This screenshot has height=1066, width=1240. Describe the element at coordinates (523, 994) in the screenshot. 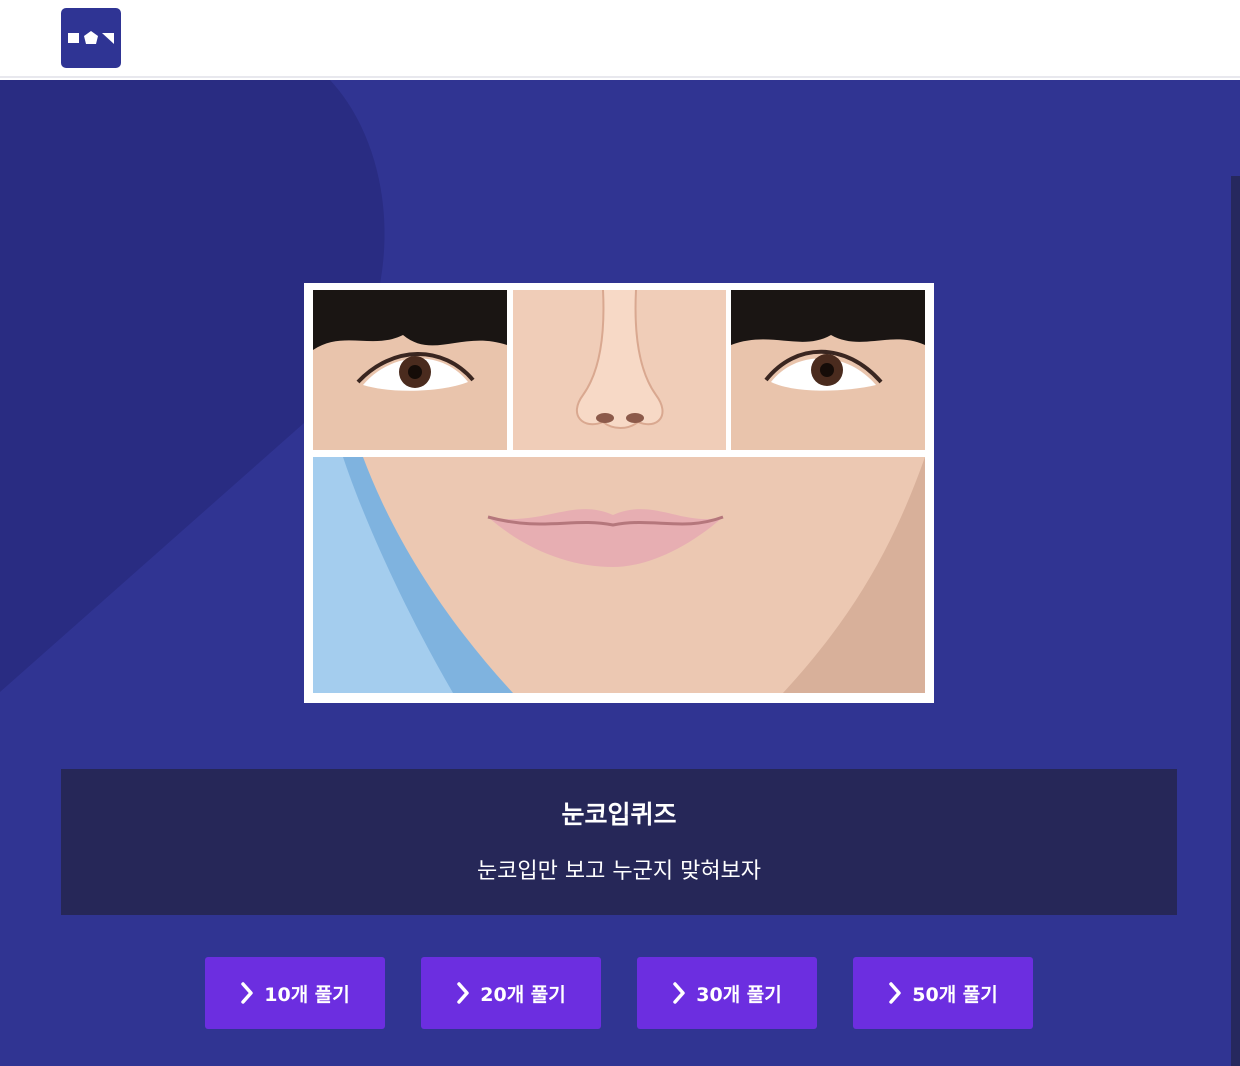

I see `button-label: 20개 풀기` at that location.